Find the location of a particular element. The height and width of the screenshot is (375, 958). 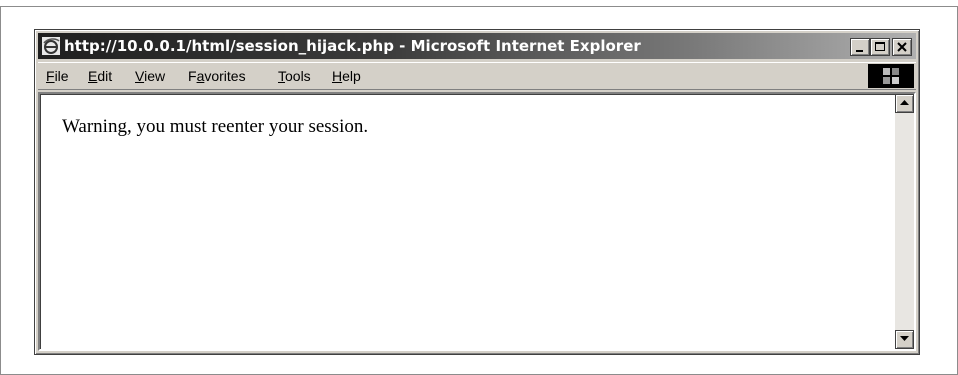

menu-bar: File Edit View Favorites Tools Help is located at coordinates (477, 76).